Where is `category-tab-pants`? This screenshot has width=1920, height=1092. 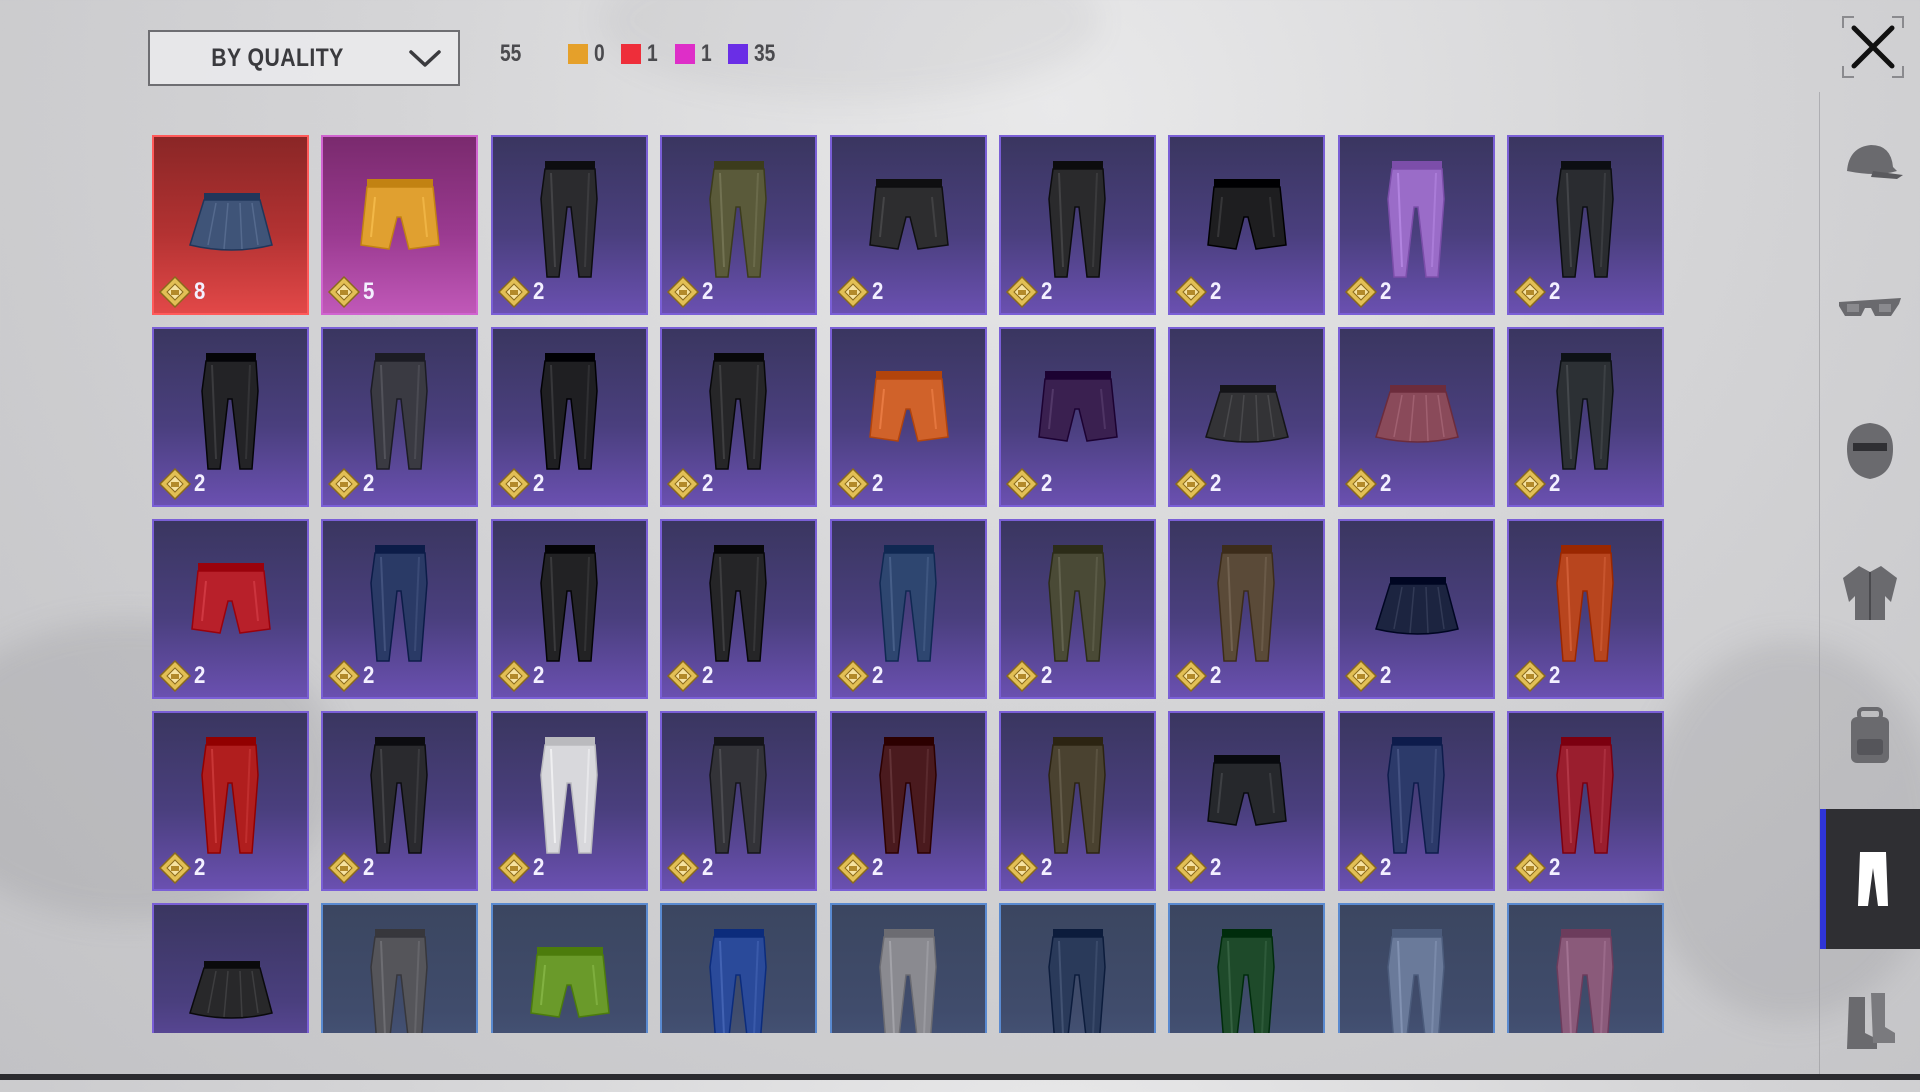
category-tab-pants is located at coordinates (1870, 879).